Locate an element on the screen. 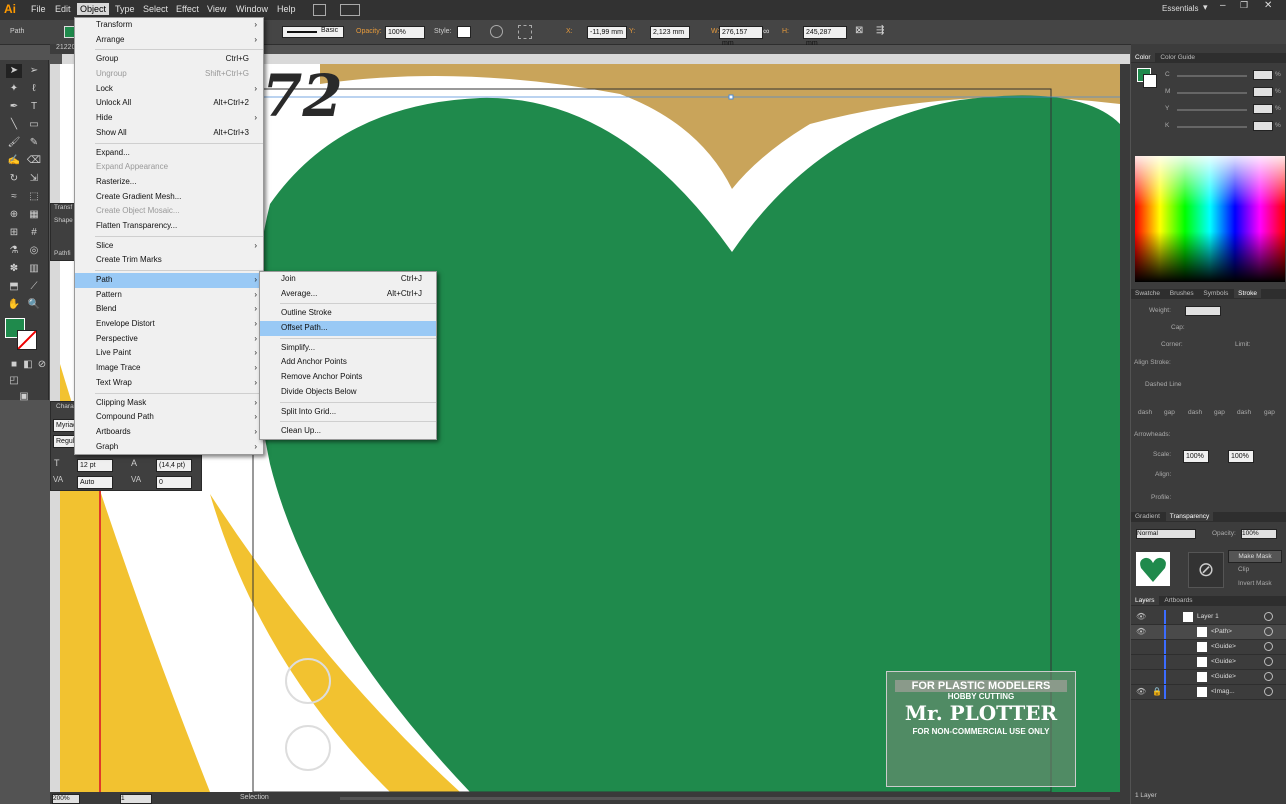 The height and width of the screenshot is (804, 1286). object-menu-item-pattern: Pattern › is located at coordinates (169, 295).